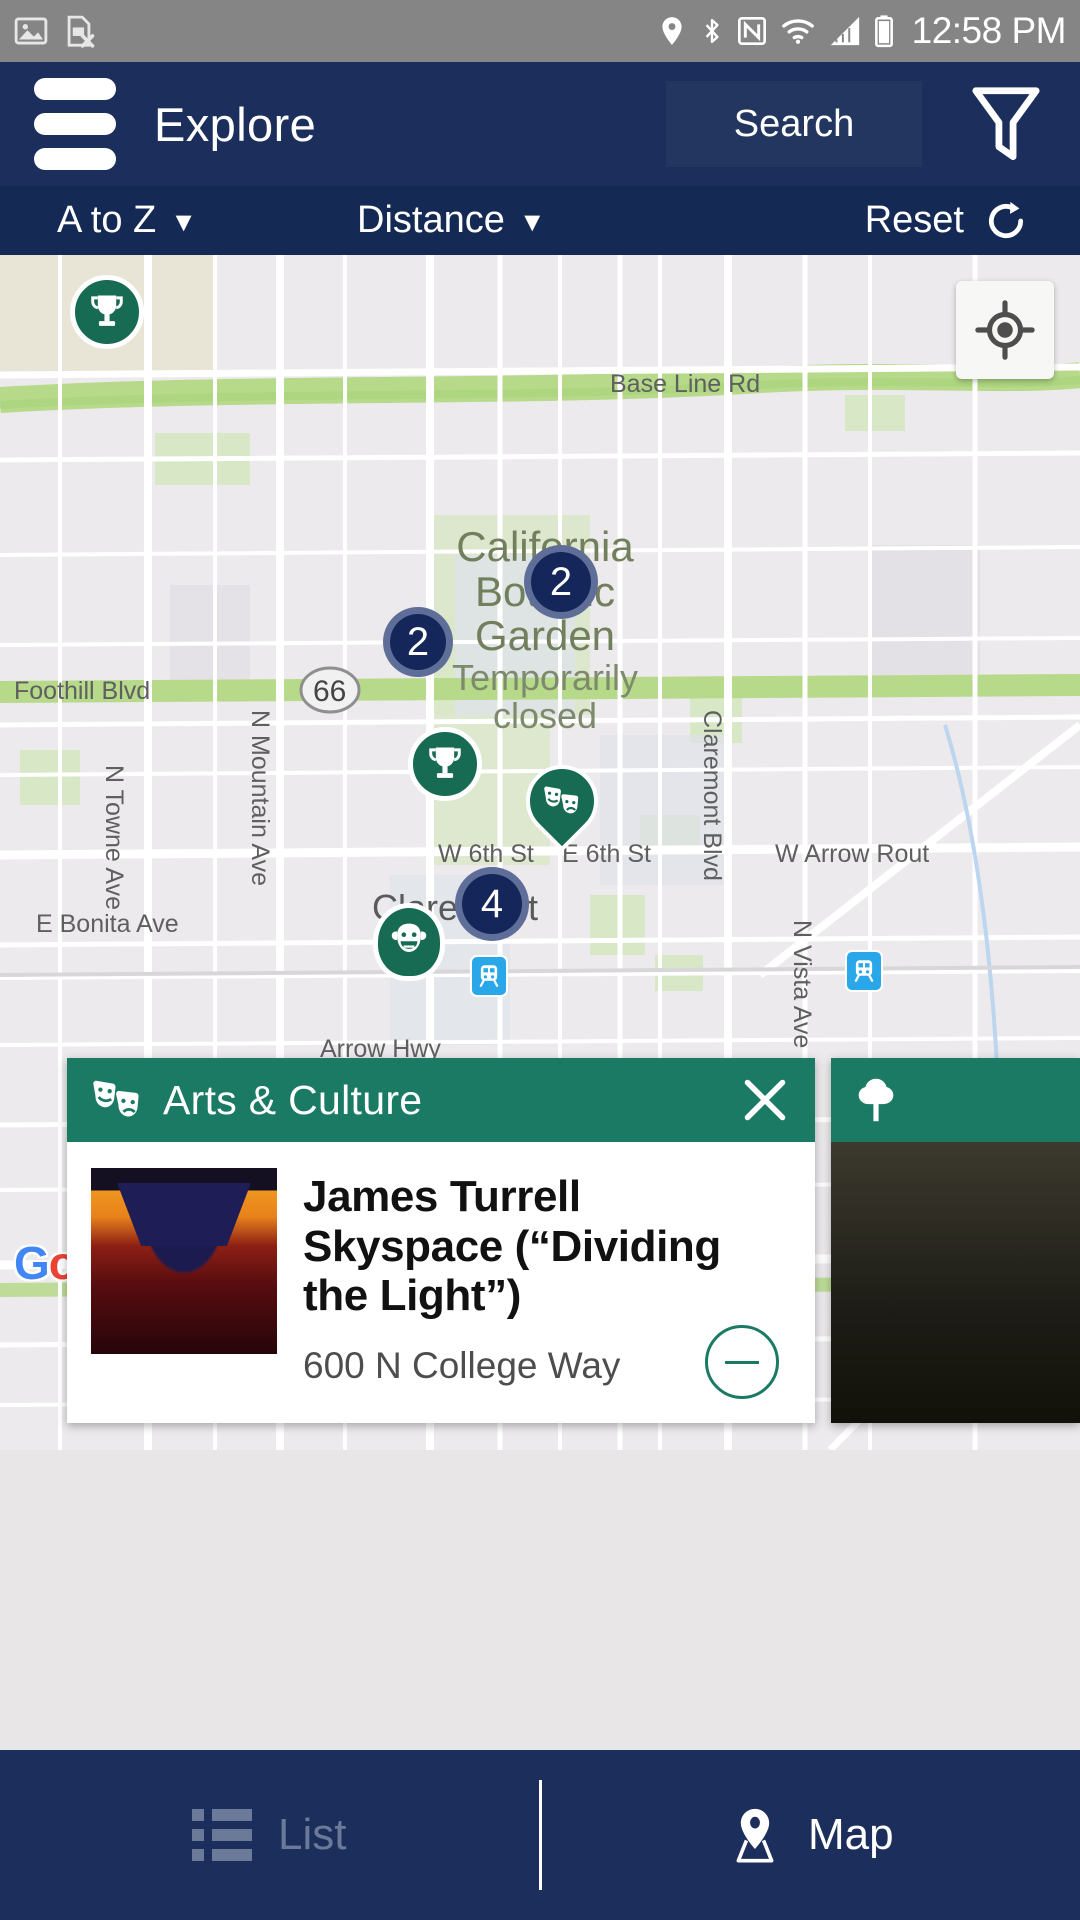 This screenshot has width=1080, height=1920. I want to click on place-label-status-1: Temporarily, so click(545, 677).